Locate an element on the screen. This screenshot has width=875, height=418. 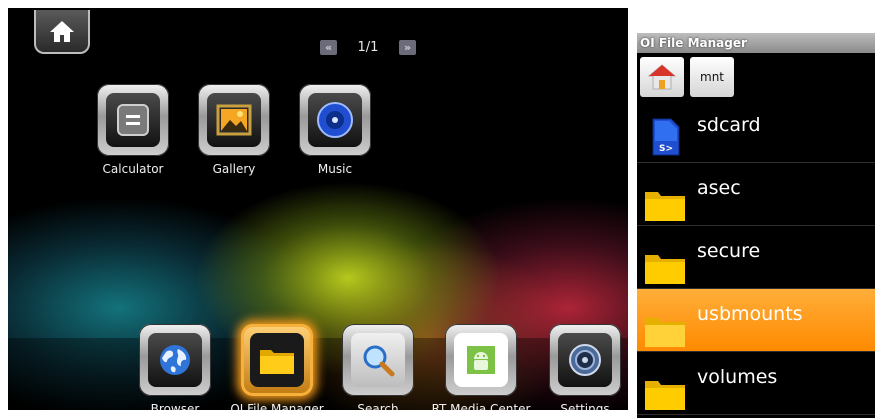
dock-app-settings: Settings is located at coordinates (581, 367).